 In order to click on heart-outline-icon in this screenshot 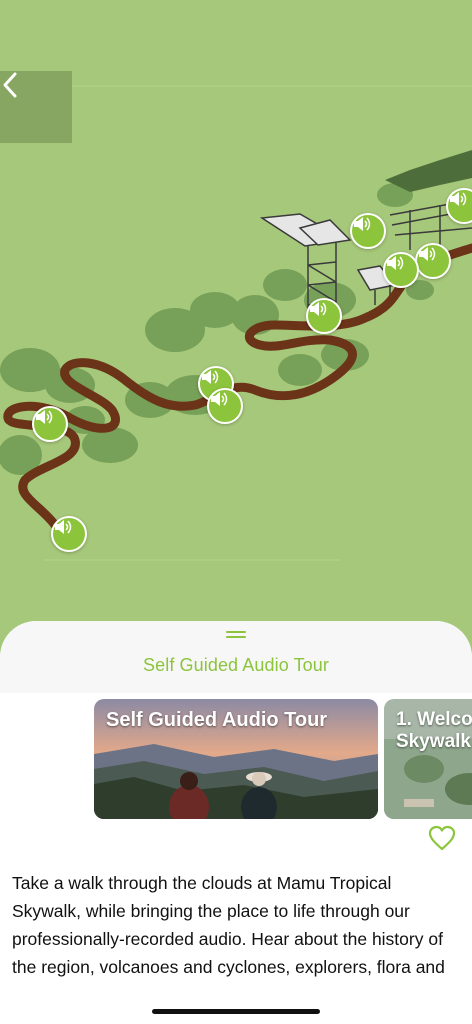, I will do `click(442, 838)`.